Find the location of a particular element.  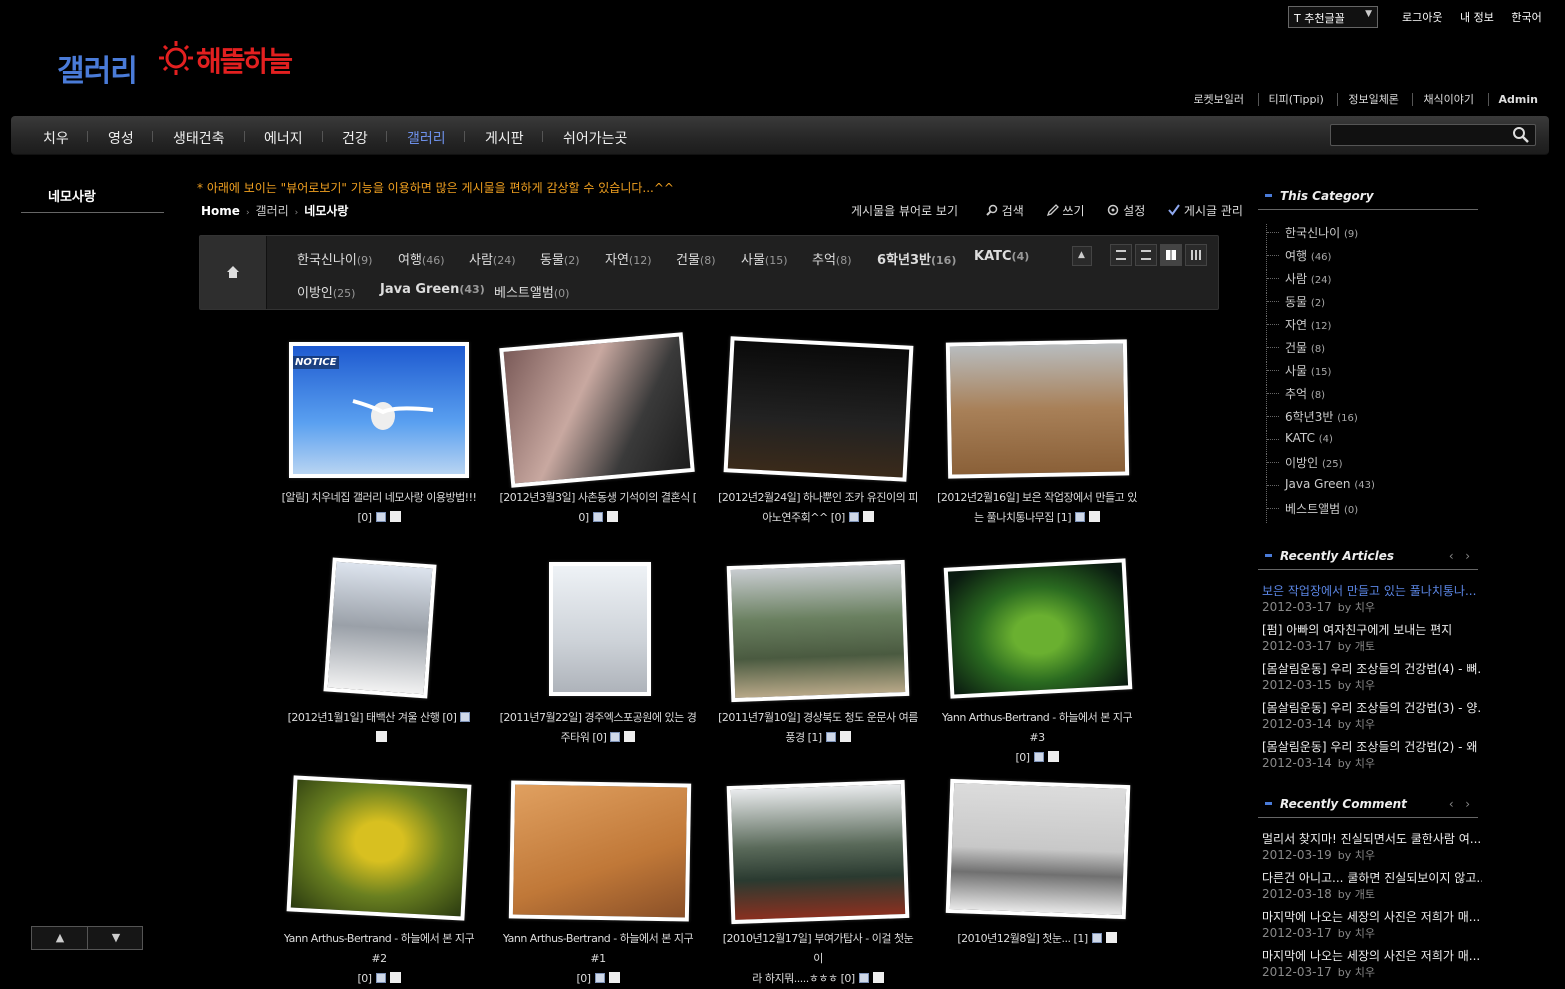

category-home-button is located at coordinates (233, 272).